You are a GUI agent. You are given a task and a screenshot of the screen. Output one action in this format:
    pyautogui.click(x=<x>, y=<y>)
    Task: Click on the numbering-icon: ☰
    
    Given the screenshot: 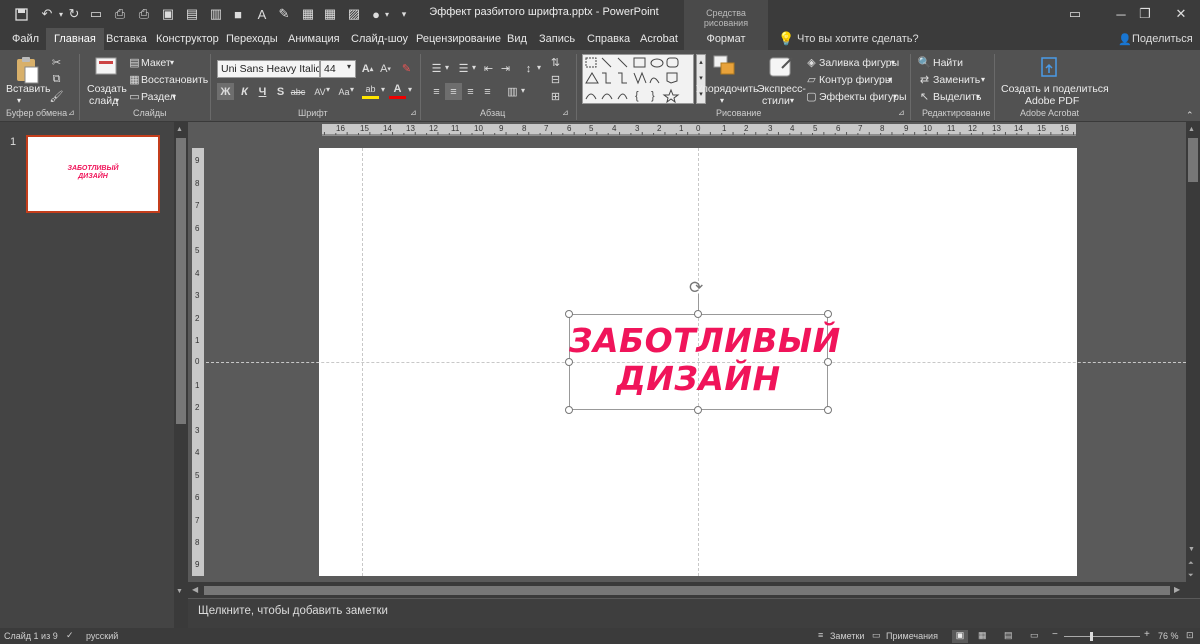 What is the action you would take?
    pyautogui.click(x=463, y=68)
    